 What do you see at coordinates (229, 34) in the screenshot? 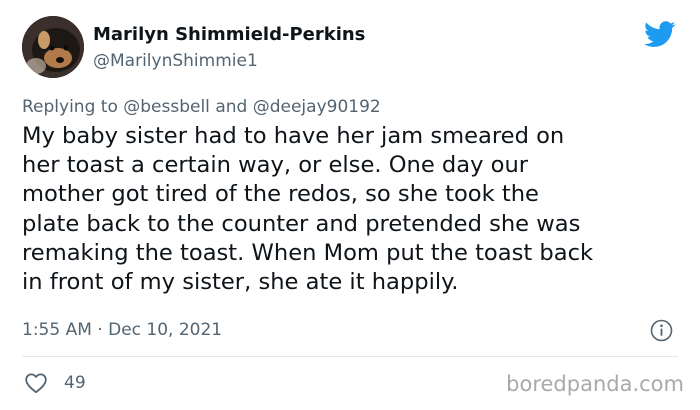
I see `author-name: Marilyn Shimmield-Perkins` at bounding box center [229, 34].